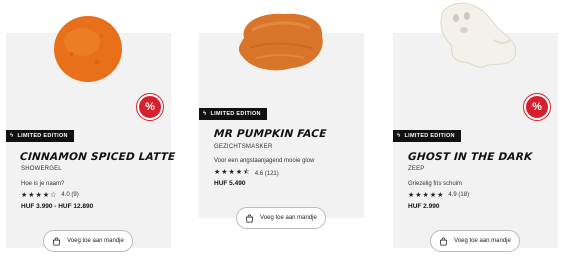 This screenshot has width=563, height=270. I want to click on rating-text: 4.6 (121), so click(266, 173).